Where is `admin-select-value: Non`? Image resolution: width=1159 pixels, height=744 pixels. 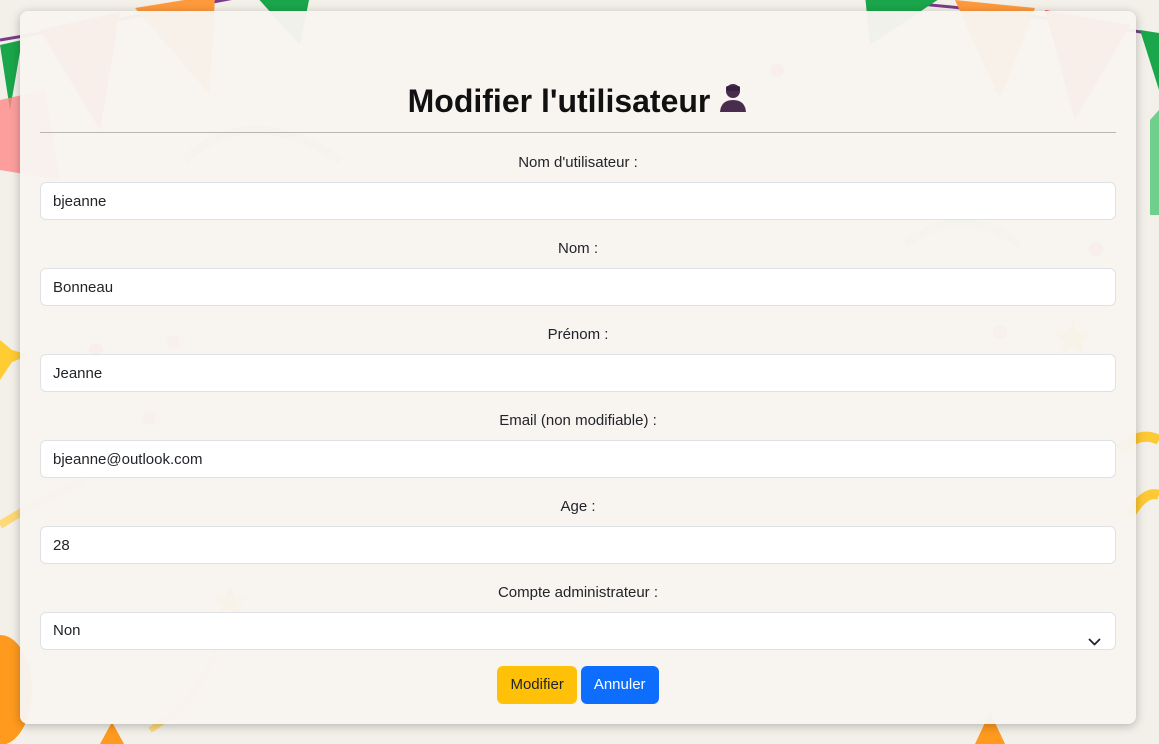 admin-select-value: Non is located at coordinates (67, 630).